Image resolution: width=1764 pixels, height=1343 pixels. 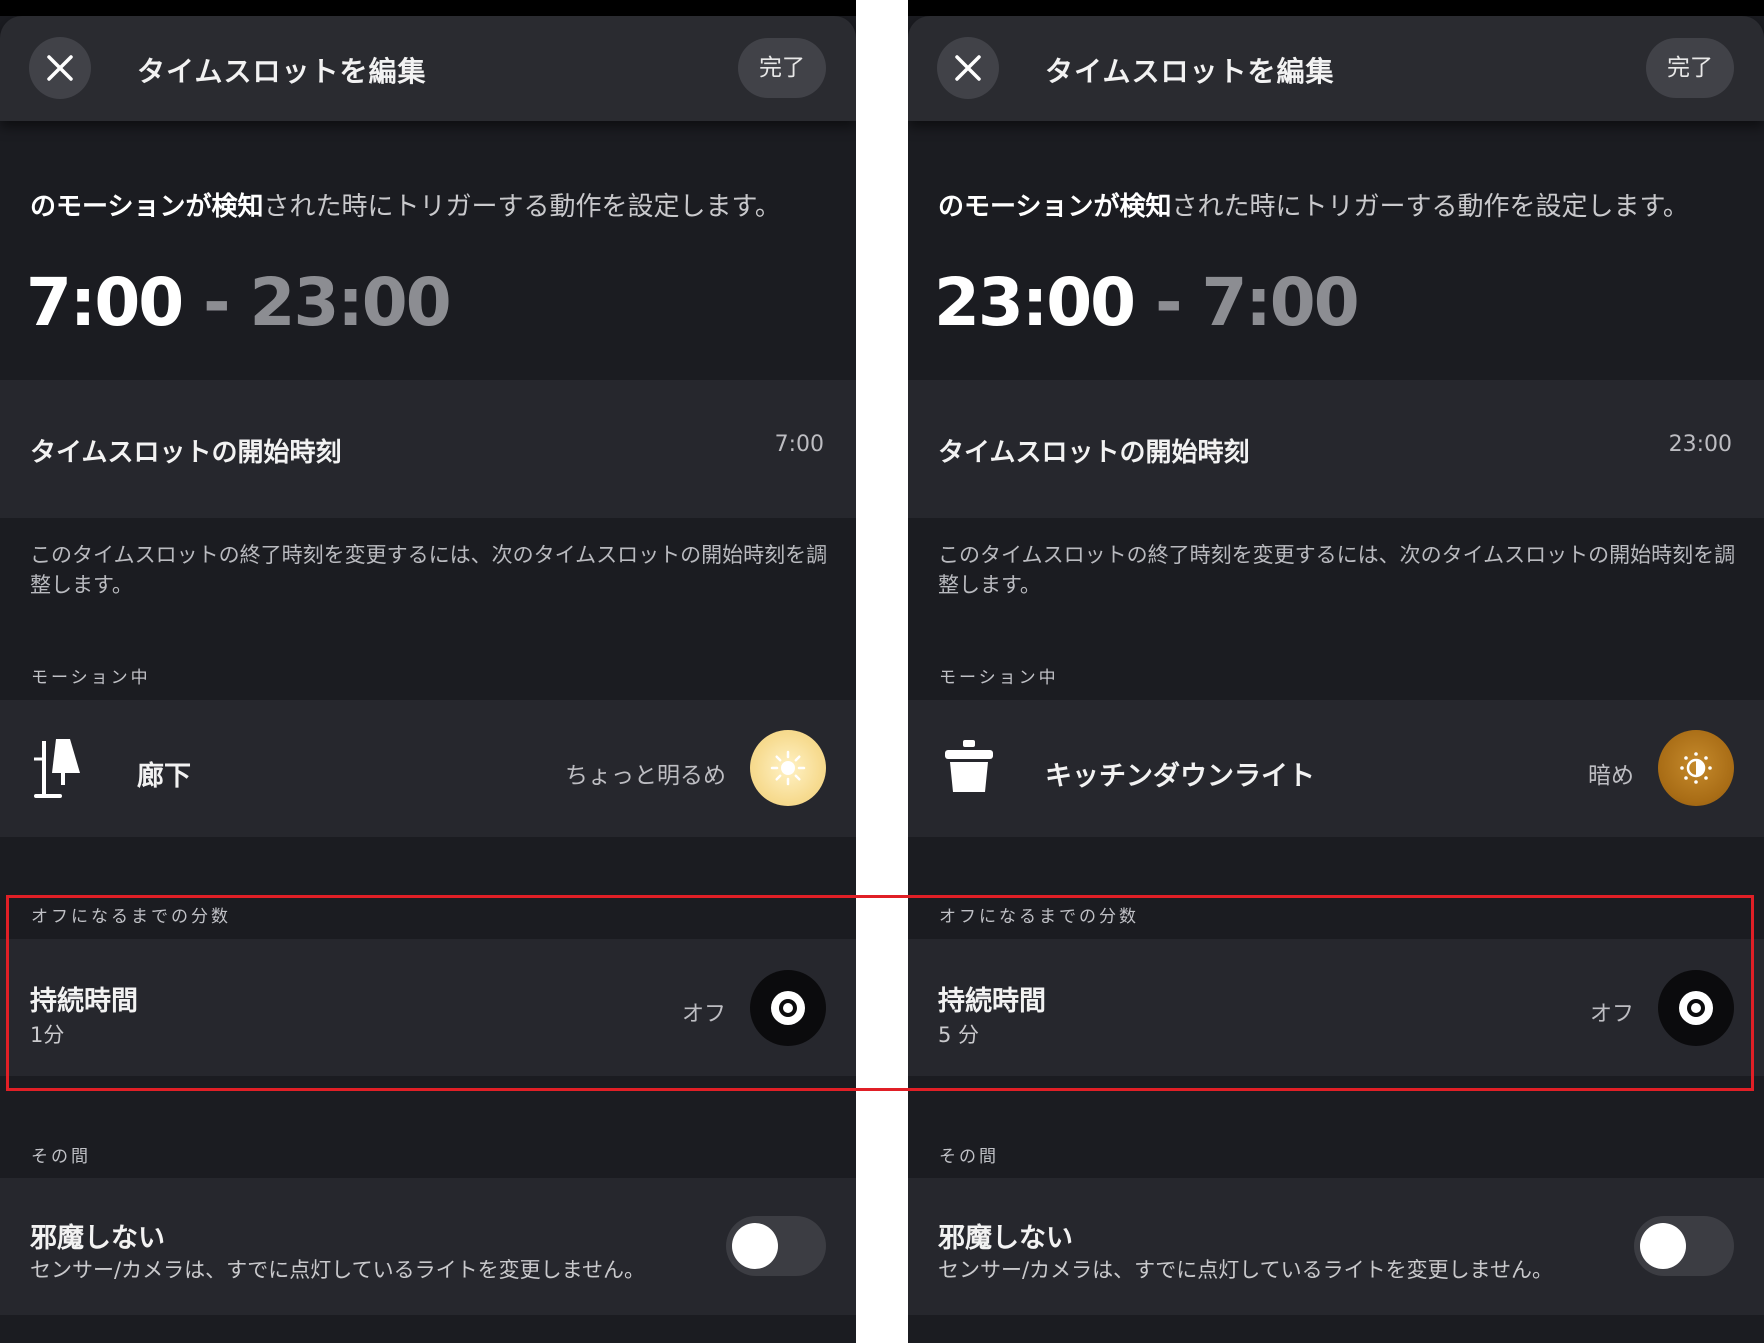 What do you see at coordinates (1336, 768) in the screenshot?
I see `light-row: キッチンダウンライト 暗め` at bounding box center [1336, 768].